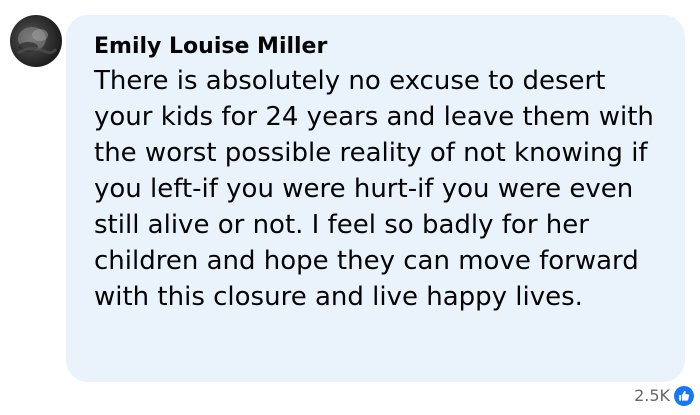  I want to click on comment-author: Emily Louise Miller, so click(379, 47).